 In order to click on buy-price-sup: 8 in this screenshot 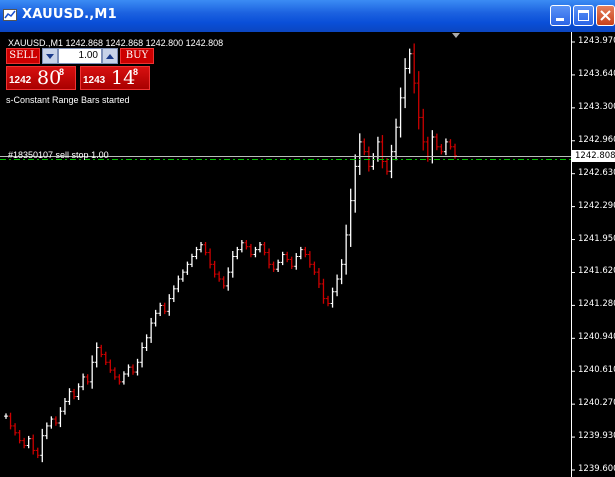, I will do `click(136, 72)`.